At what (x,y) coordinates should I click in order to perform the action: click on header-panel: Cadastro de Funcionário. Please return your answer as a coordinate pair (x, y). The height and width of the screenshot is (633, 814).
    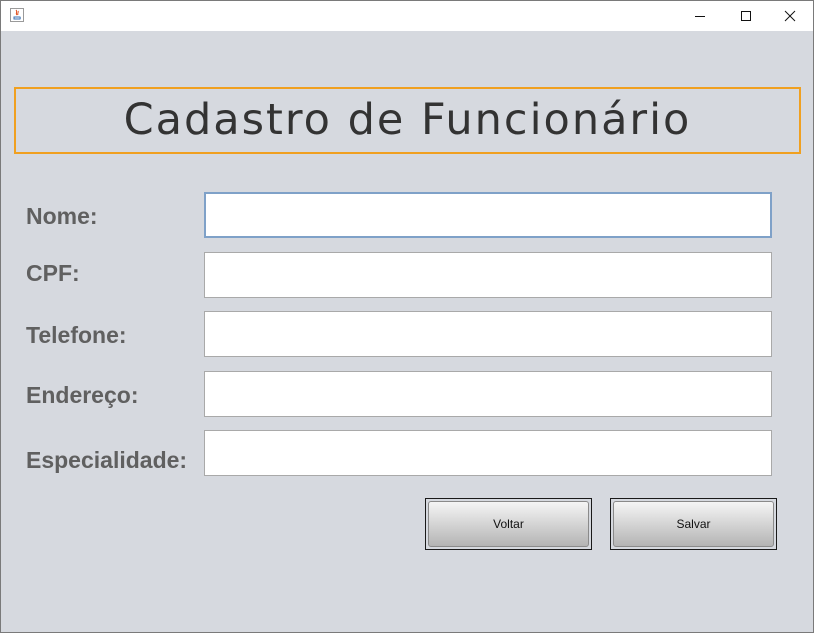
    Looking at the image, I should click on (407, 120).